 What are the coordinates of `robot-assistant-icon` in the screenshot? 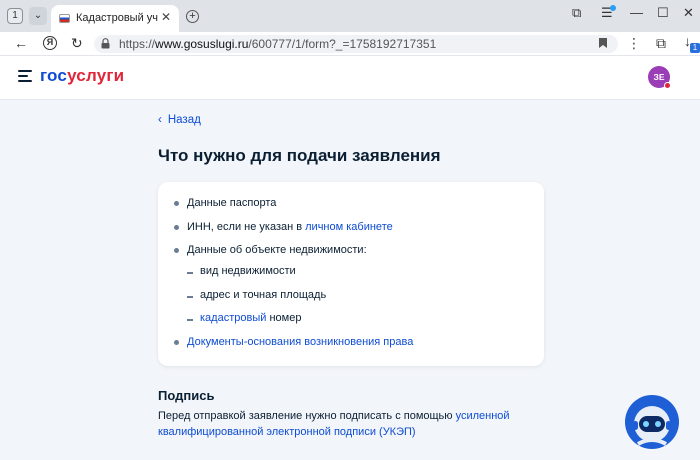 It's located at (652, 422).